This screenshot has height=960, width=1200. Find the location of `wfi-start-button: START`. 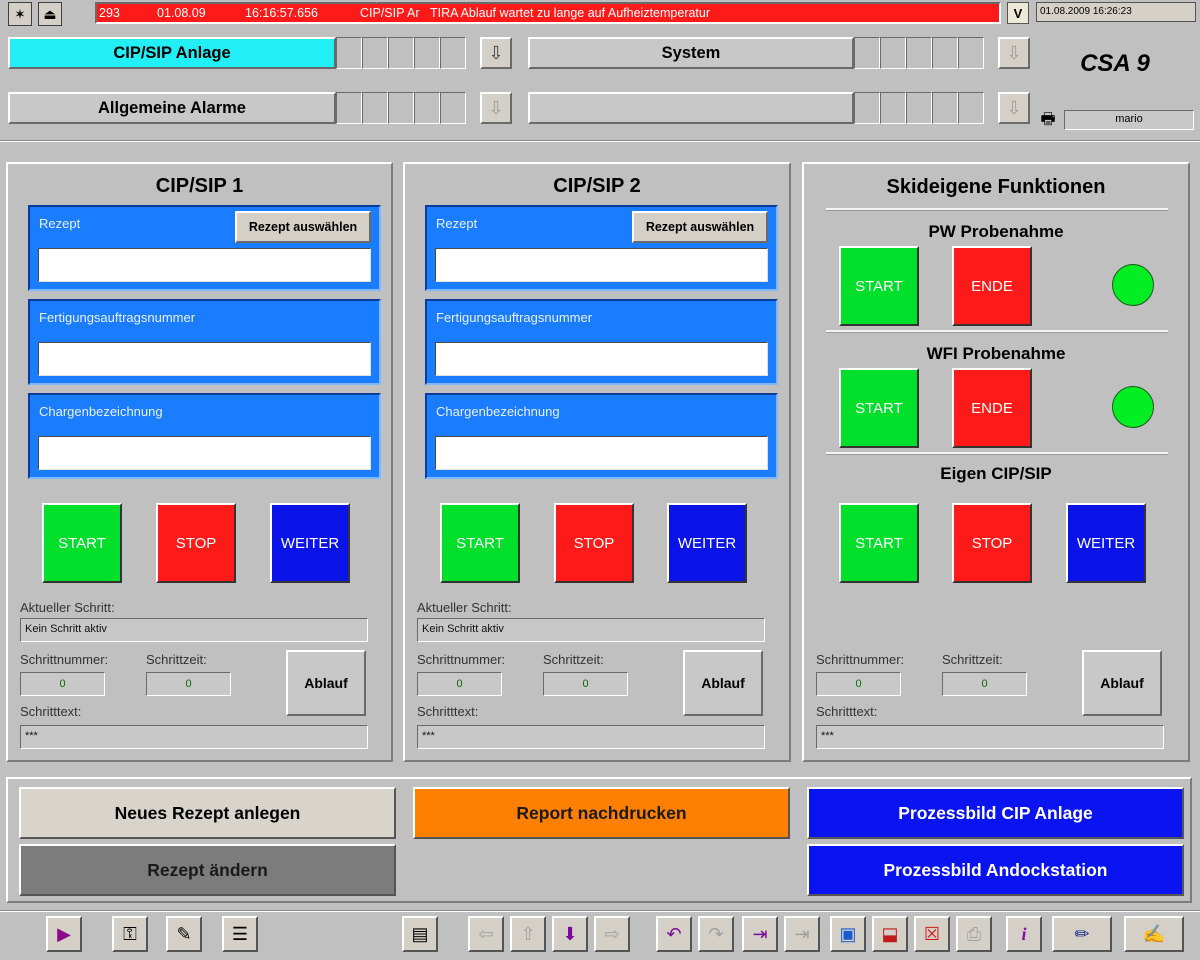

wfi-start-button: START is located at coordinates (879, 408).